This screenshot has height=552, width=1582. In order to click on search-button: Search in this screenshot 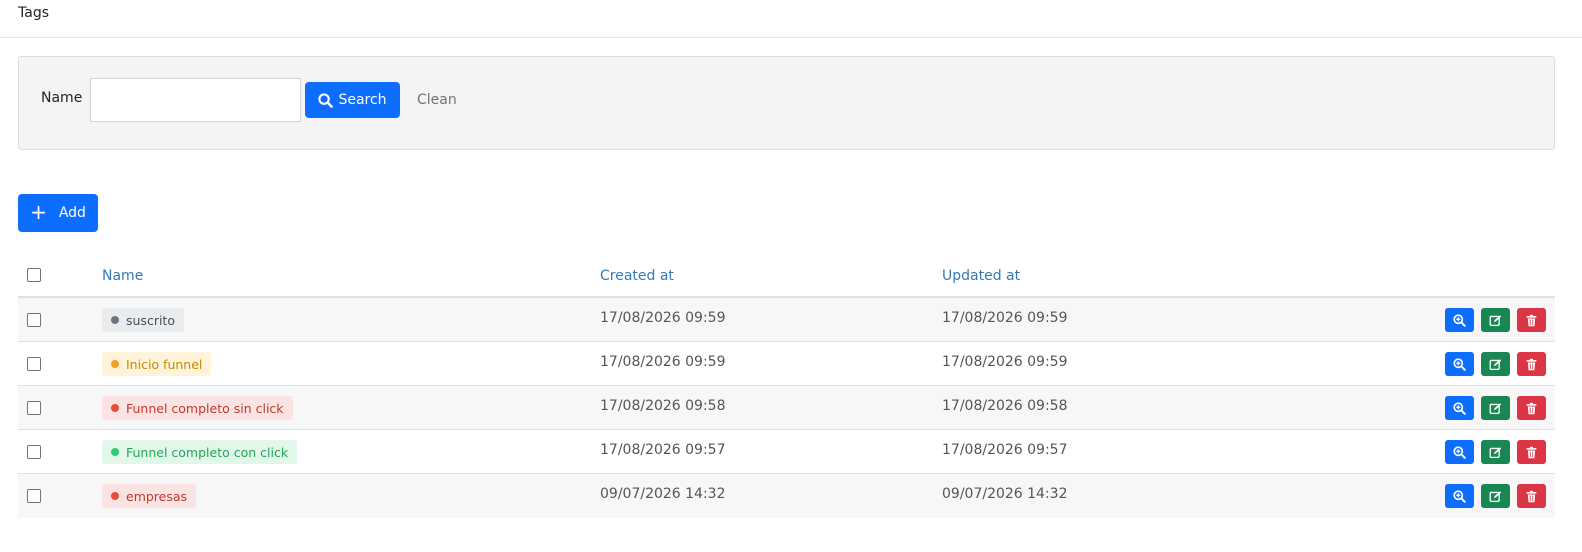, I will do `click(352, 100)`.